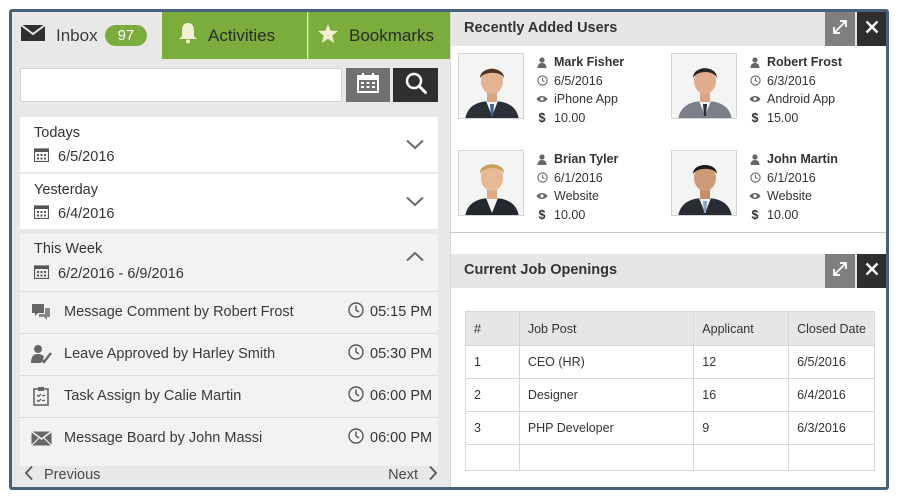 The height and width of the screenshot is (500, 900). I want to click on dollar-icon: $, so click(755, 117).